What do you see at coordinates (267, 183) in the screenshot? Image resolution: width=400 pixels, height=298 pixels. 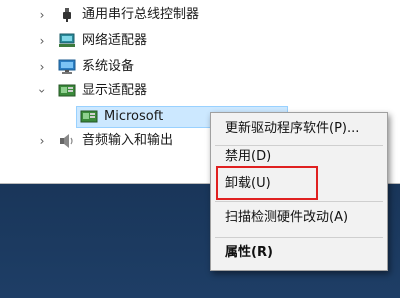 I see `uninstall-highlight-box` at bounding box center [267, 183].